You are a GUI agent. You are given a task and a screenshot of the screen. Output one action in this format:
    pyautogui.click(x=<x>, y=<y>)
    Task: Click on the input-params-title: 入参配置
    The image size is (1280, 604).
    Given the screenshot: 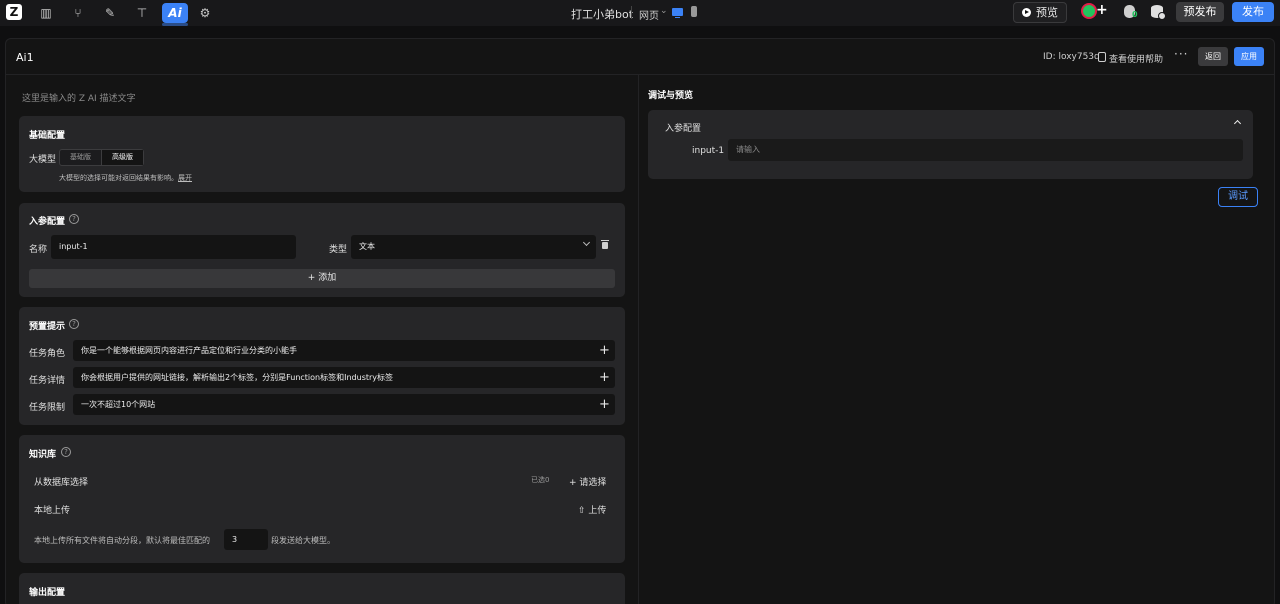 What is the action you would take?
    pyautogui.click(x=47, y=222)
    